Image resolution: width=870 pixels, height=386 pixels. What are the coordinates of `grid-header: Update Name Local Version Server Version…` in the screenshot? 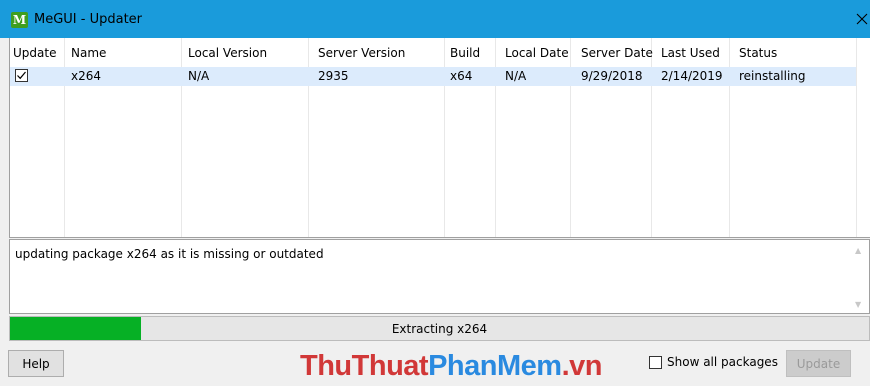 It's located at (440, 52).